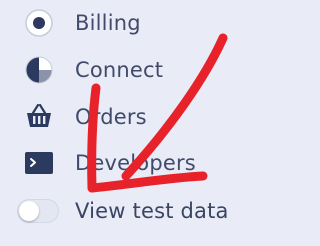 The height and width of the screenshot is (246, 320). What do you see at coordinates (29, 211) in the screenshot?
I see `toggle-knob` at bounding box center [29, 211].